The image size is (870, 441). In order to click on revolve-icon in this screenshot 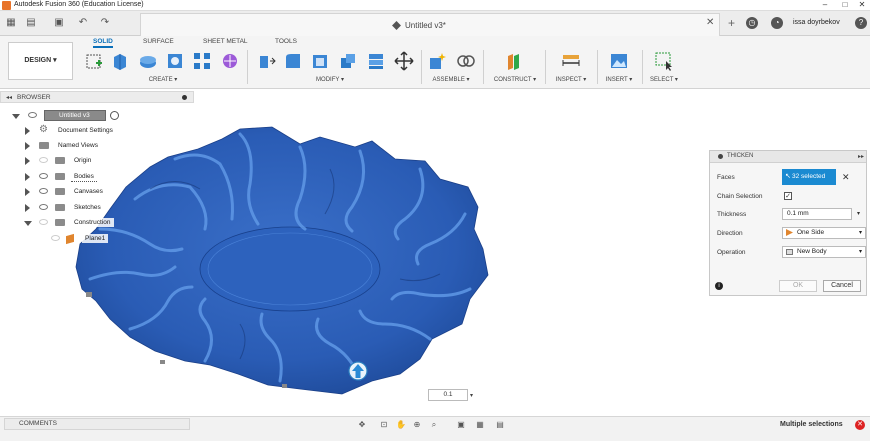, I will do `click(148, 61)`.